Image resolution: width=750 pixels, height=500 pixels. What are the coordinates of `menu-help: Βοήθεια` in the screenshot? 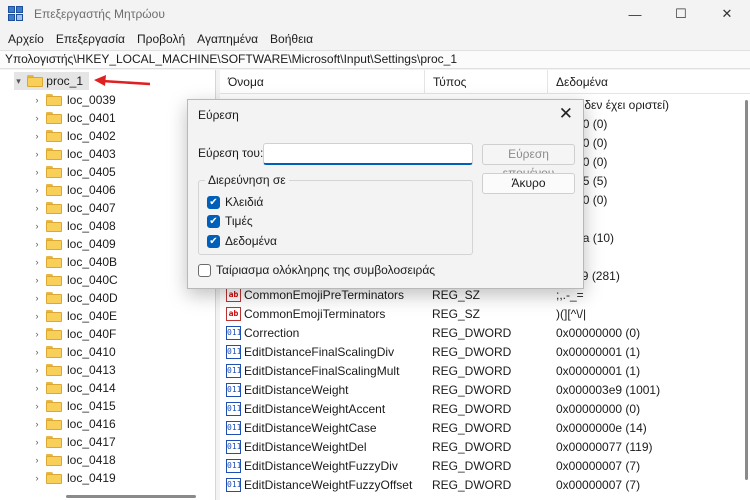 It's located at (291, 39).